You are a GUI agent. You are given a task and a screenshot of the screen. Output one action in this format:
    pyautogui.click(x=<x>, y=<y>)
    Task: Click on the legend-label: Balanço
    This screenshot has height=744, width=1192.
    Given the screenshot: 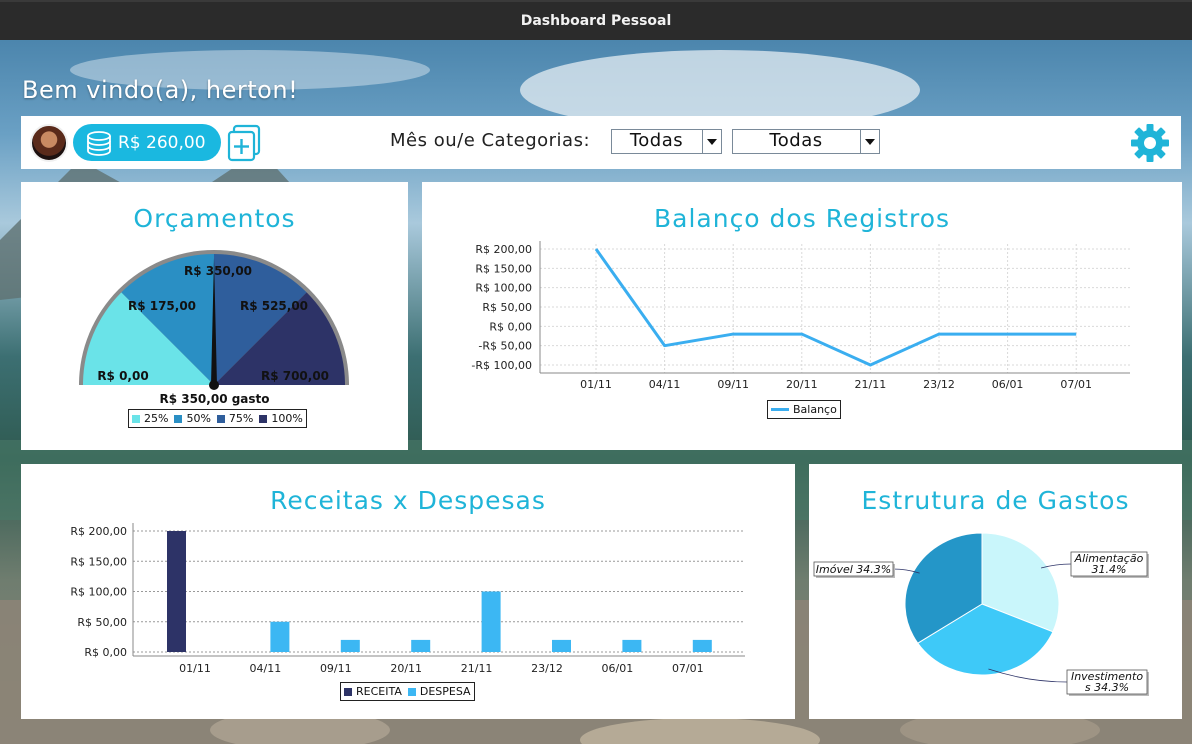 What is the action you would take?
    pyautogui.click(x=815, y=409)
    